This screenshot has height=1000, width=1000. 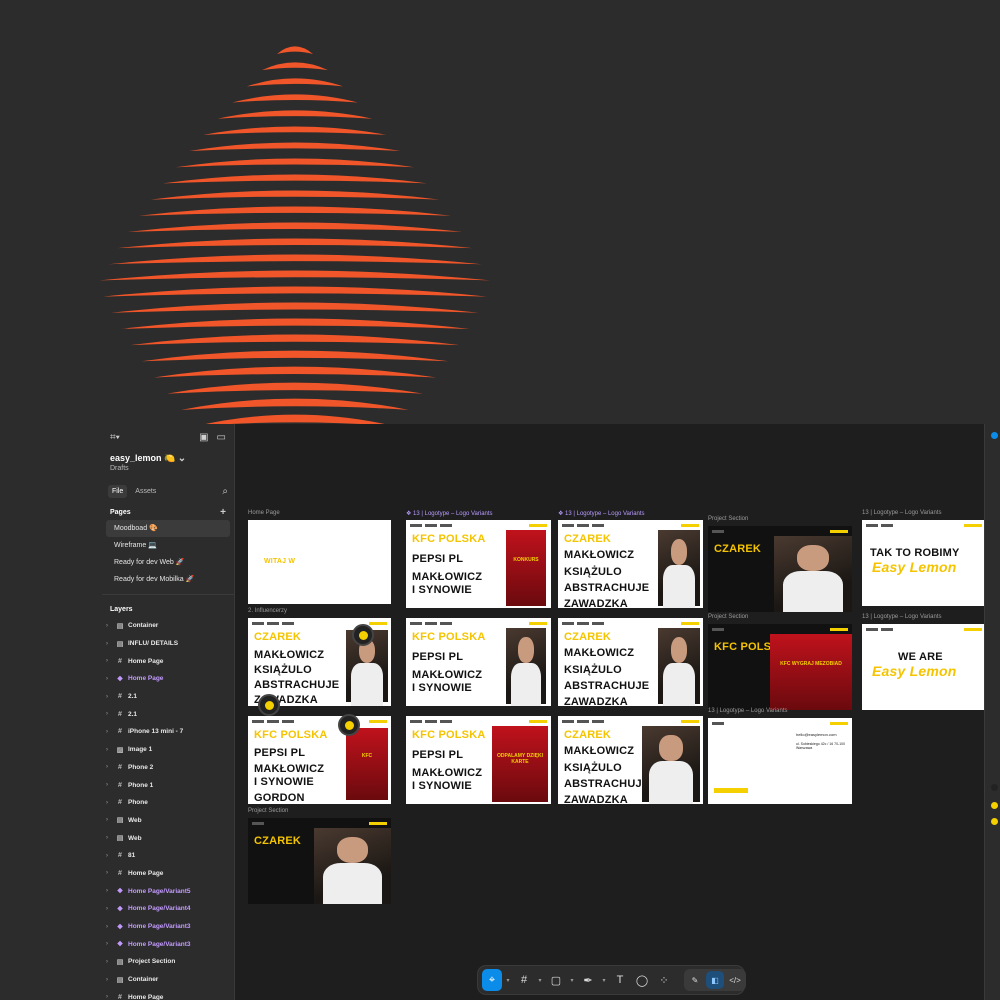 What do you see at coordinates (168, 768) in the screenshot?
I see `layer-row: › # Phone 2` at bounding box center [168, 768].